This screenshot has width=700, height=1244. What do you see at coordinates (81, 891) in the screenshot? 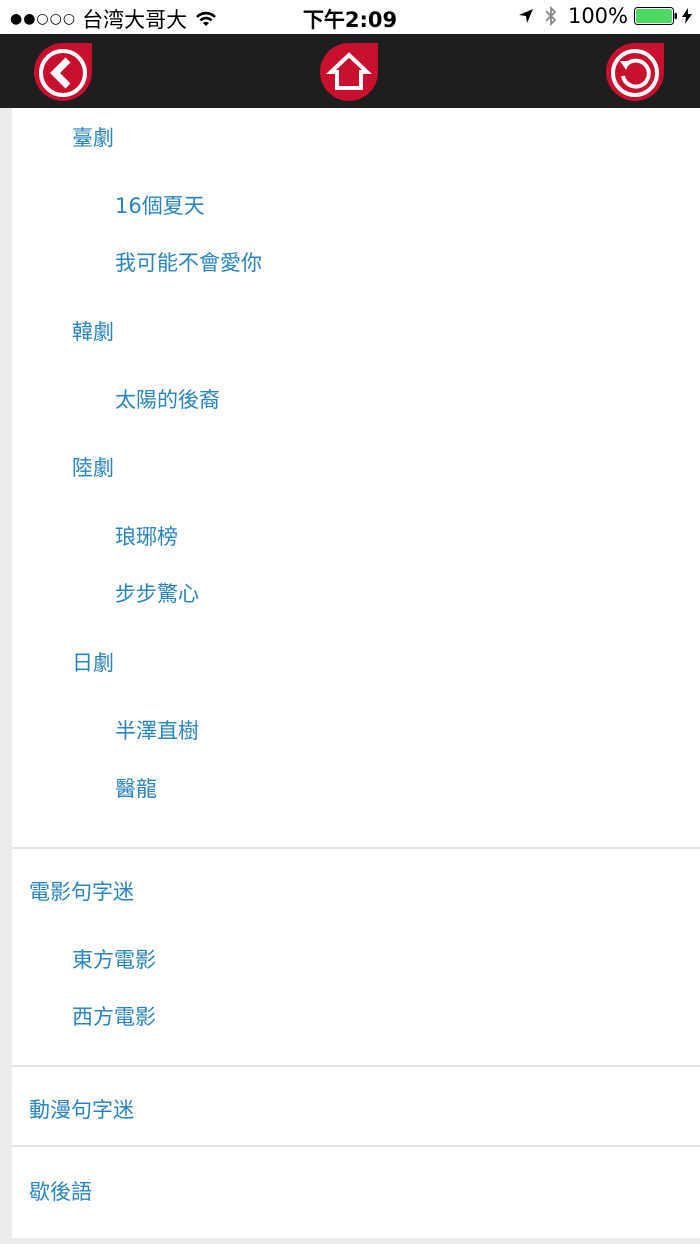
I see `category-movie-quotes: 電影句字迷` at bounding box center [81, 891].